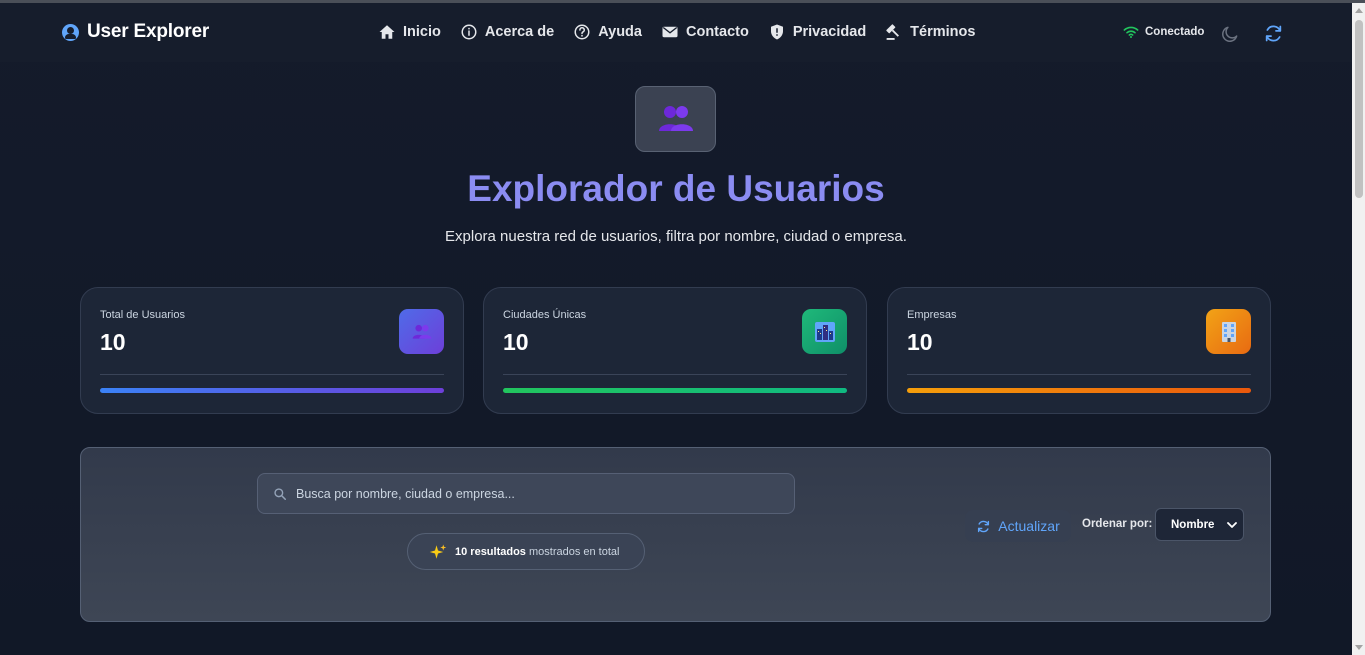 This screenshot has height=655, width=1365. Describe the element at coordinates (1193, 524) in the screenshot. I see `sort-select-value: Nombre` at that location.